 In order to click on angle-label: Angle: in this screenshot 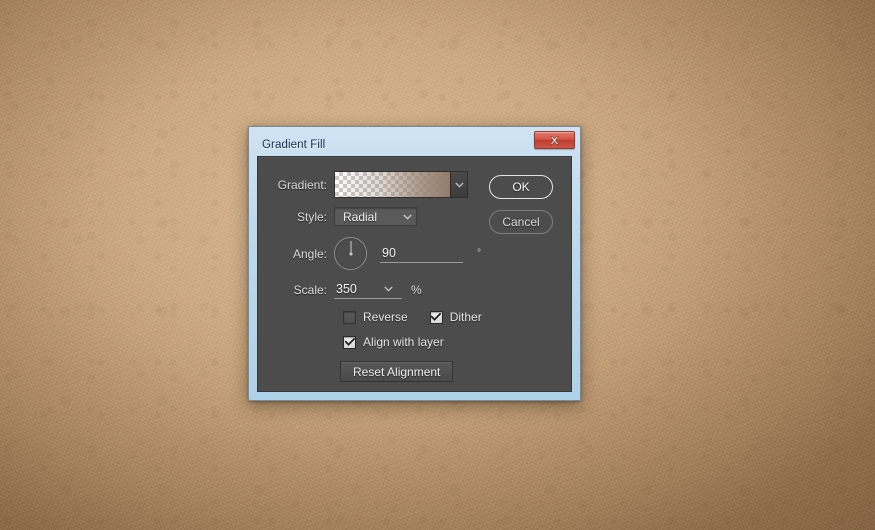, I will do `click(309, 253)`.